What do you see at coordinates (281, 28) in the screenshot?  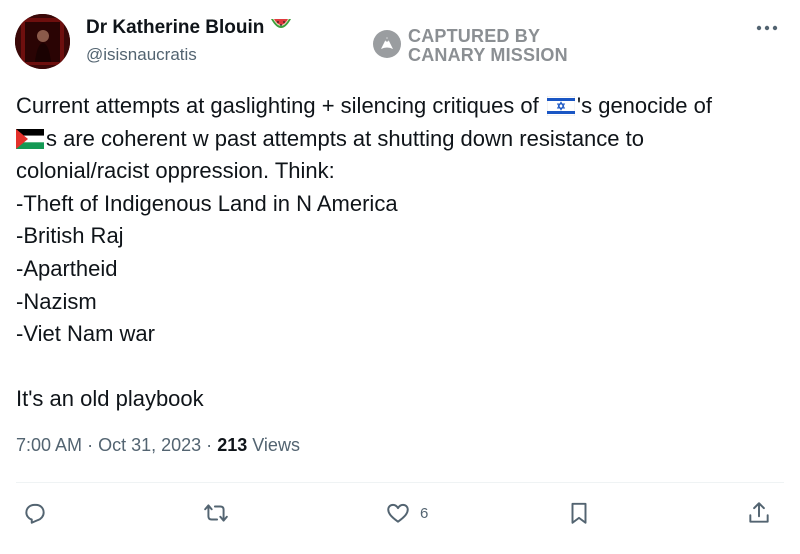 I see `watermelon-icon` at bounding box center [281, 28].